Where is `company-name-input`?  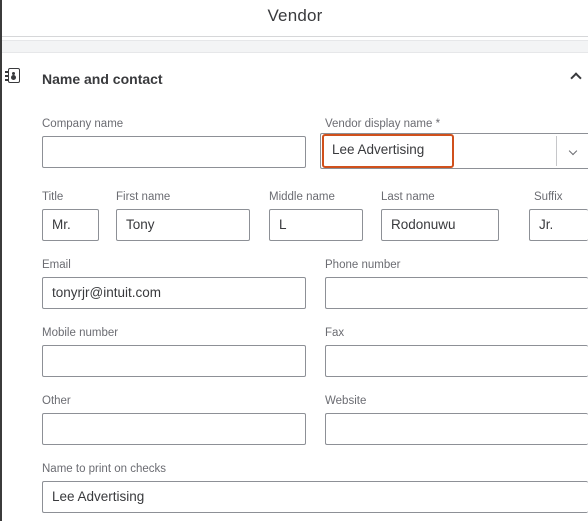
company-name-input is located at coordinates (174, 152).